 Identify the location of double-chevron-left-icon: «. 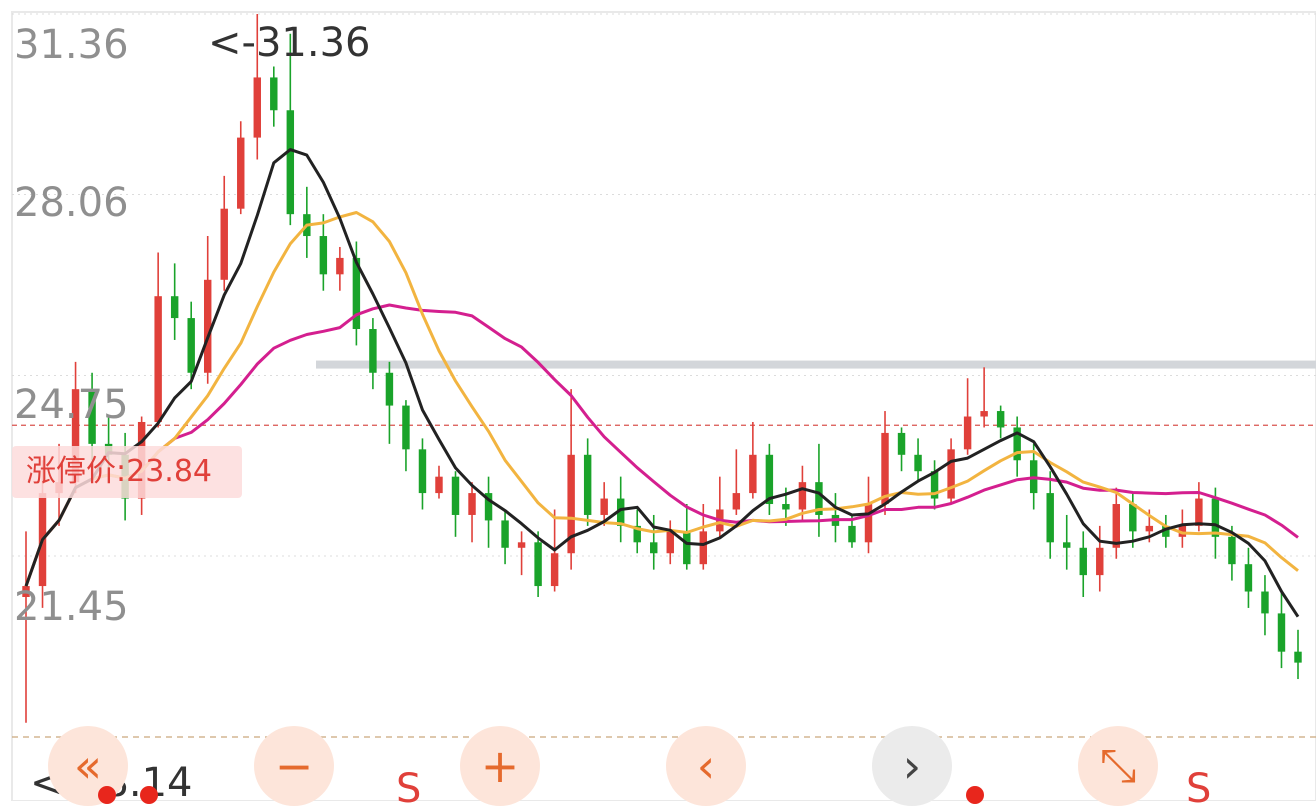
(88, 766).